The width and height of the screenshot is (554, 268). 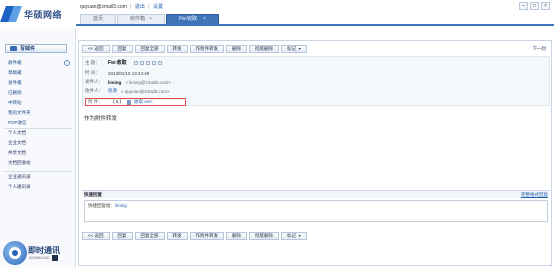 What do you see at coordinates (523, 6) in the screenshot?
I see `minimize-button: –` at bounding box center [523, 6].